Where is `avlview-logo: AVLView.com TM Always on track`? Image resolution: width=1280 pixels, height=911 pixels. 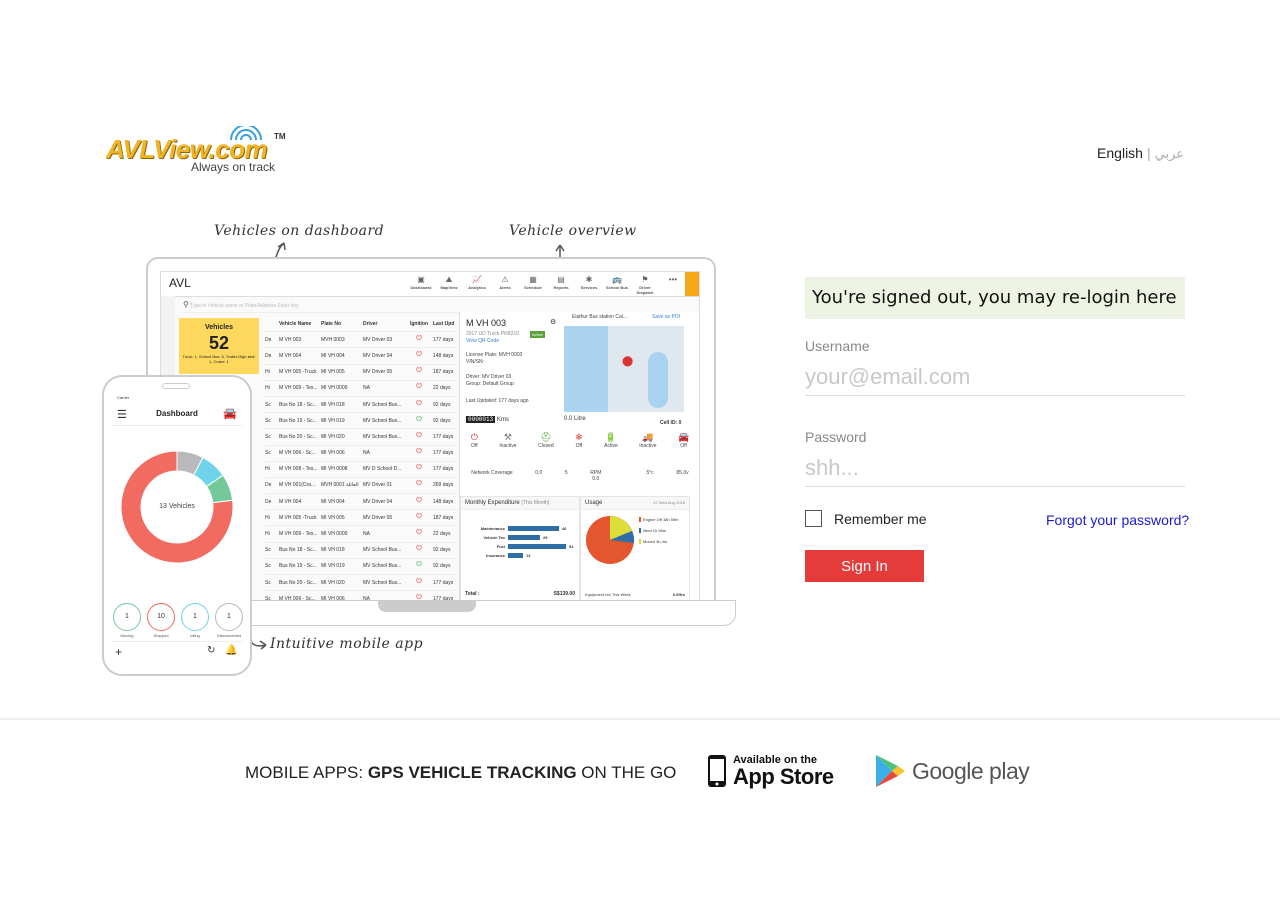 avlview-logo: AVLView.com TM Always on track is located at coordinates (201, 152).